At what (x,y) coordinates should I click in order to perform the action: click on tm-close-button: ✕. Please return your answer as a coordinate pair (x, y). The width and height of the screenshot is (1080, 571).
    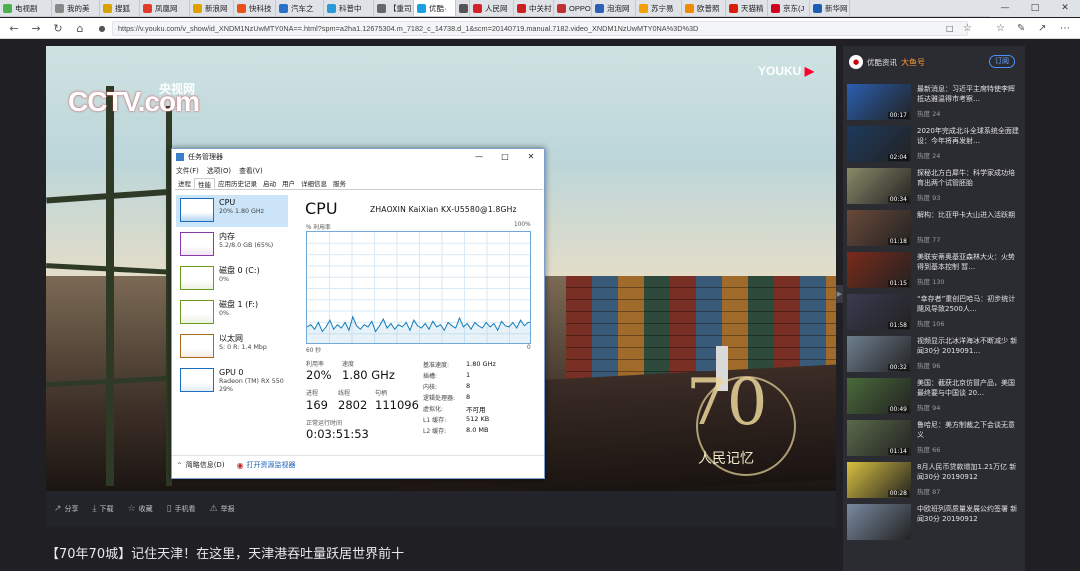
    Looking at the image, I should click on (531, 156).